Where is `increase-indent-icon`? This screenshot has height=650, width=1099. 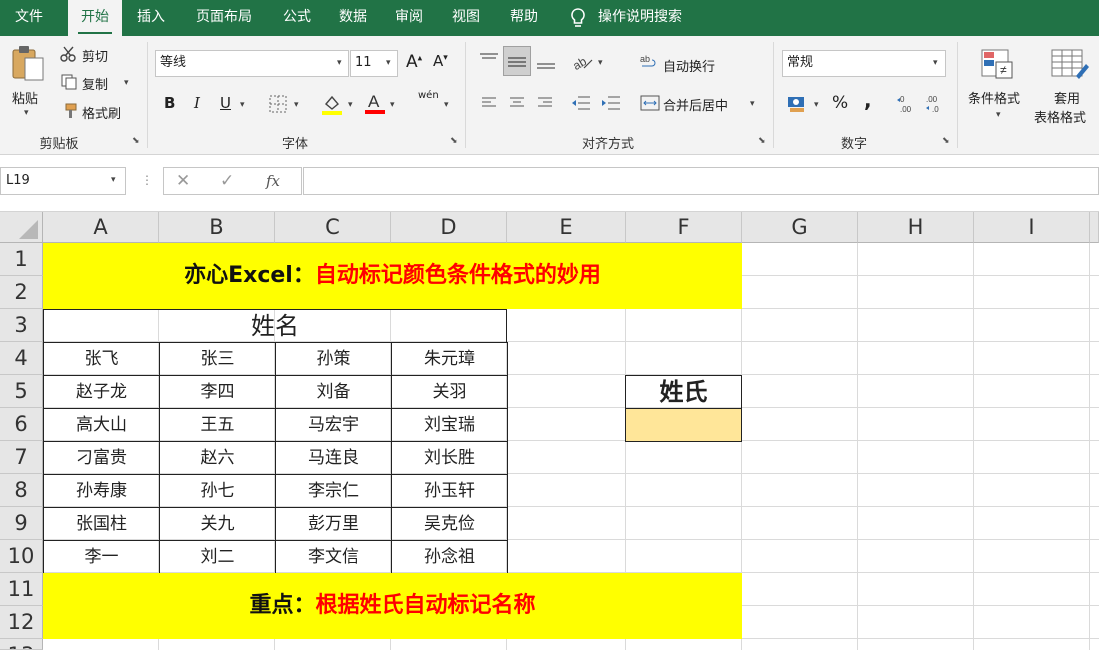
increase-indent-icon is located at coordinates (611, 103).